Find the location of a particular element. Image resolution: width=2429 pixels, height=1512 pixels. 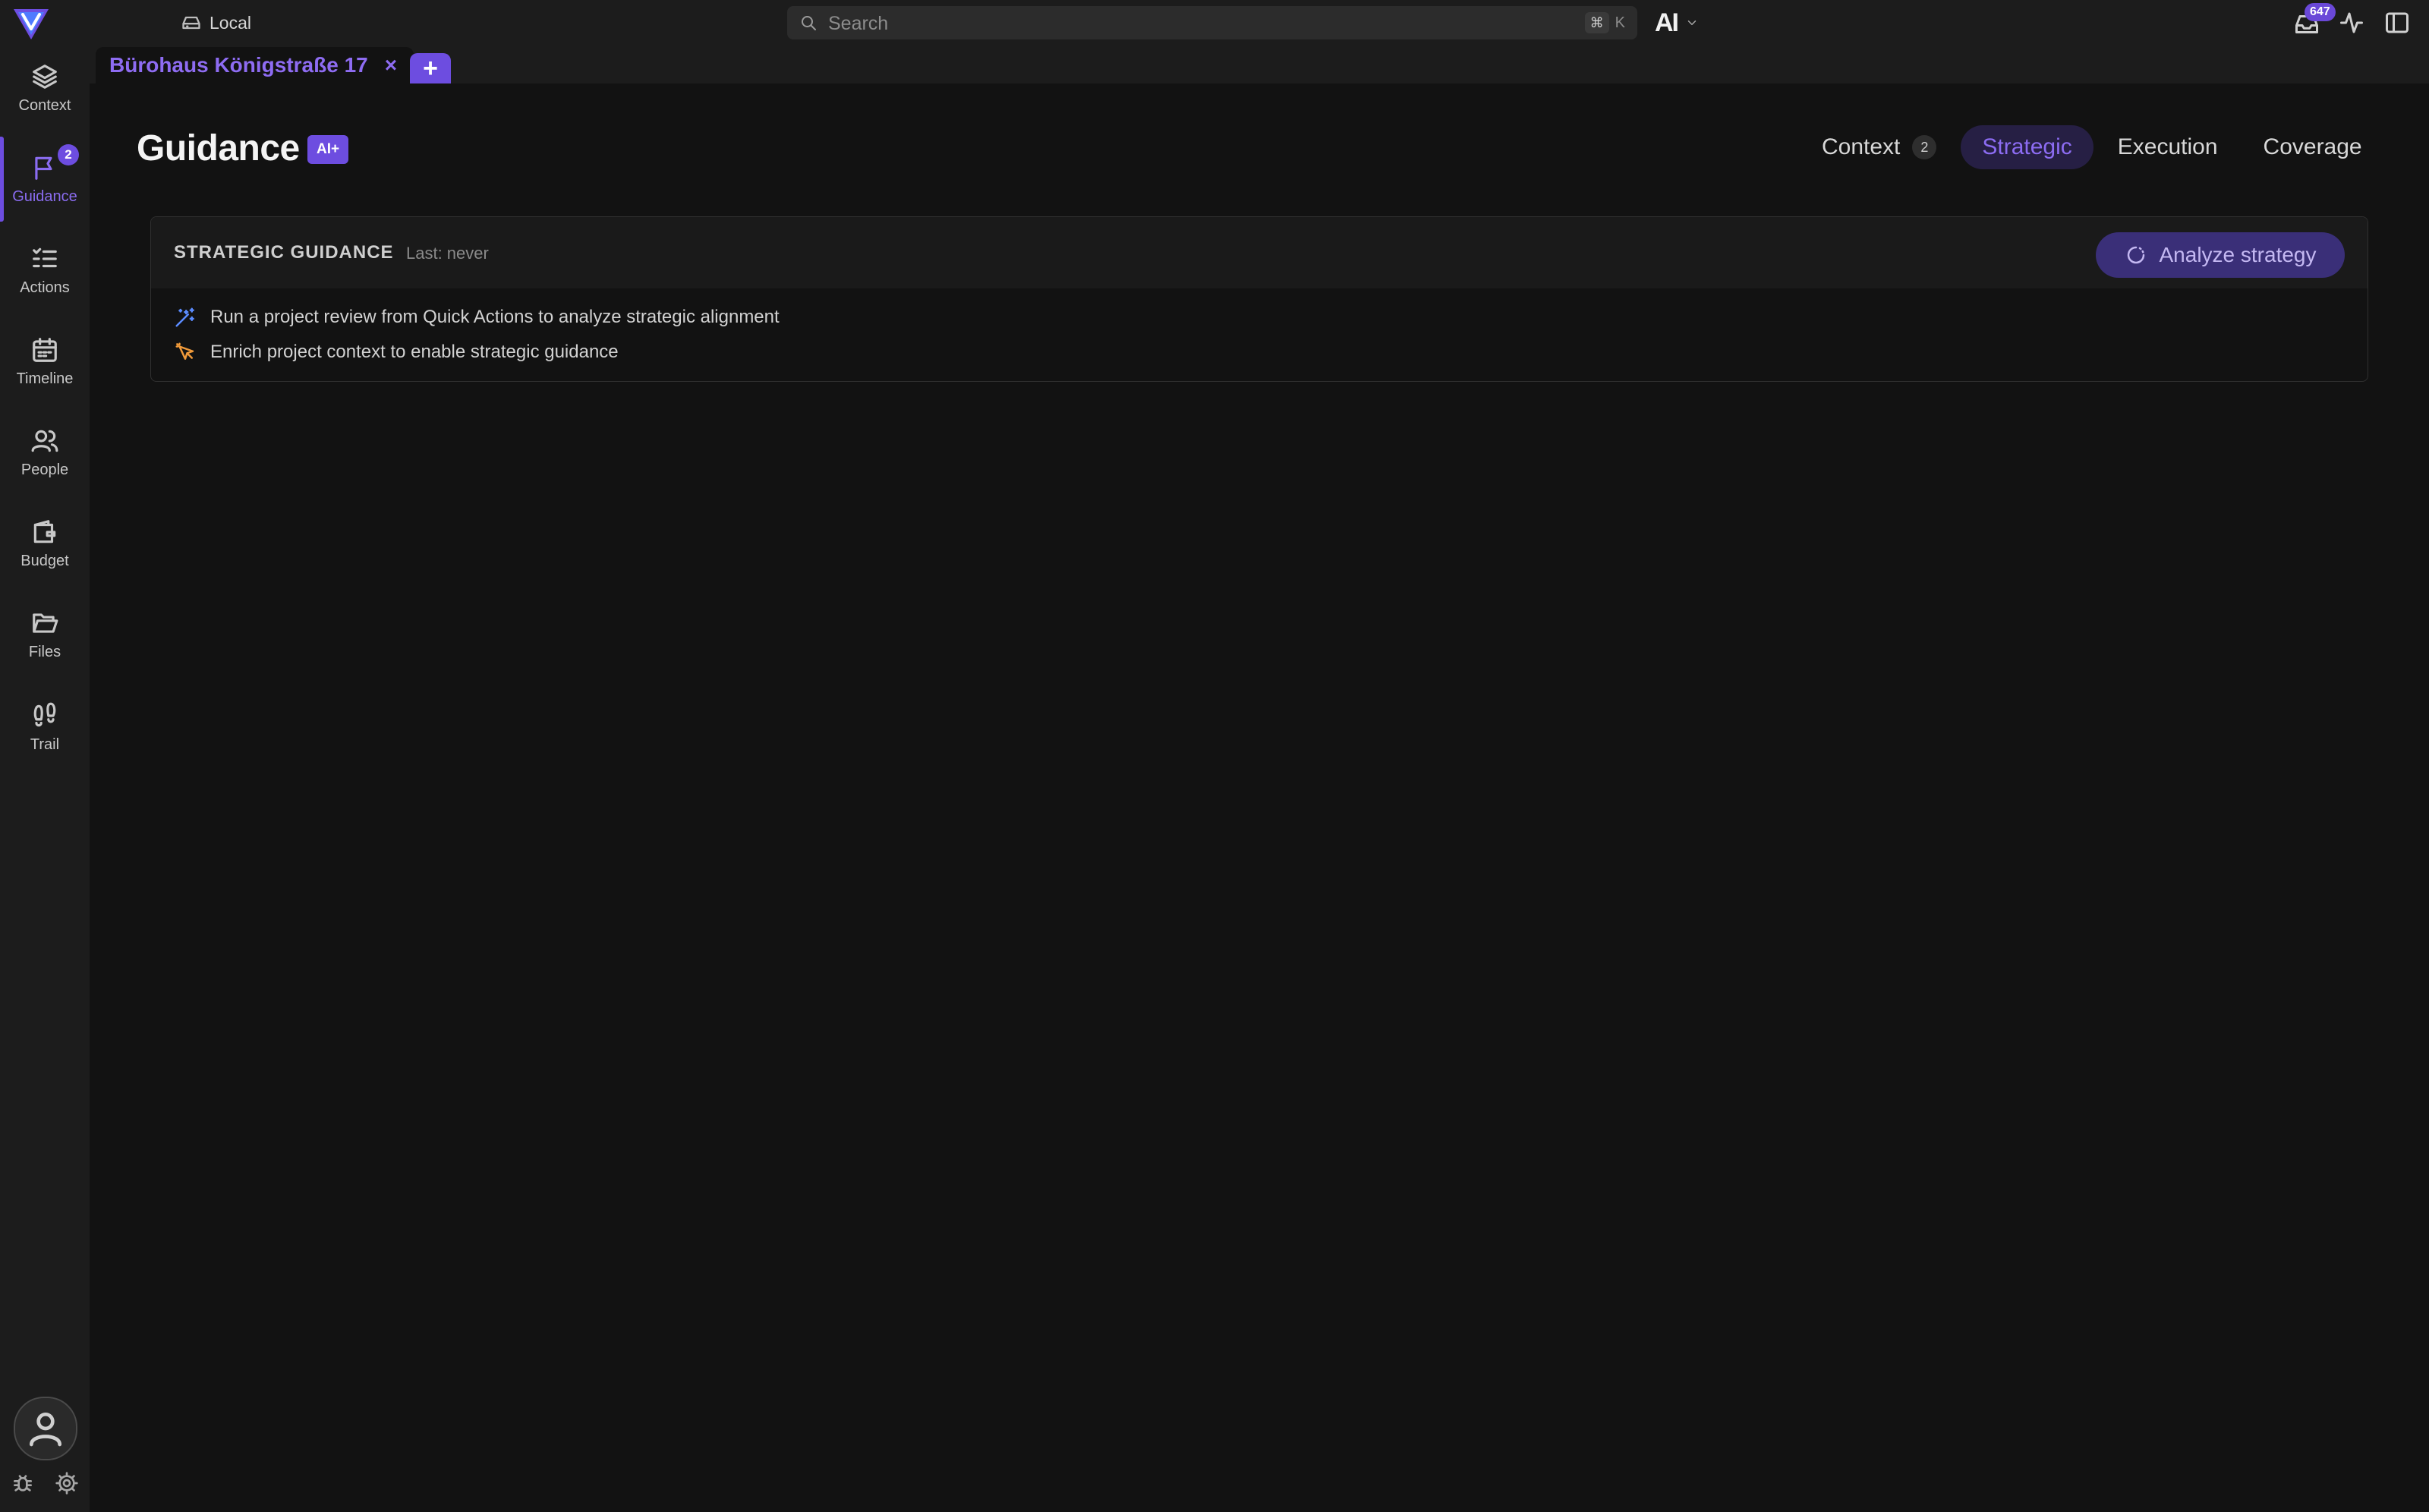

environment-selector: Local is located at coordinates (216, 22).